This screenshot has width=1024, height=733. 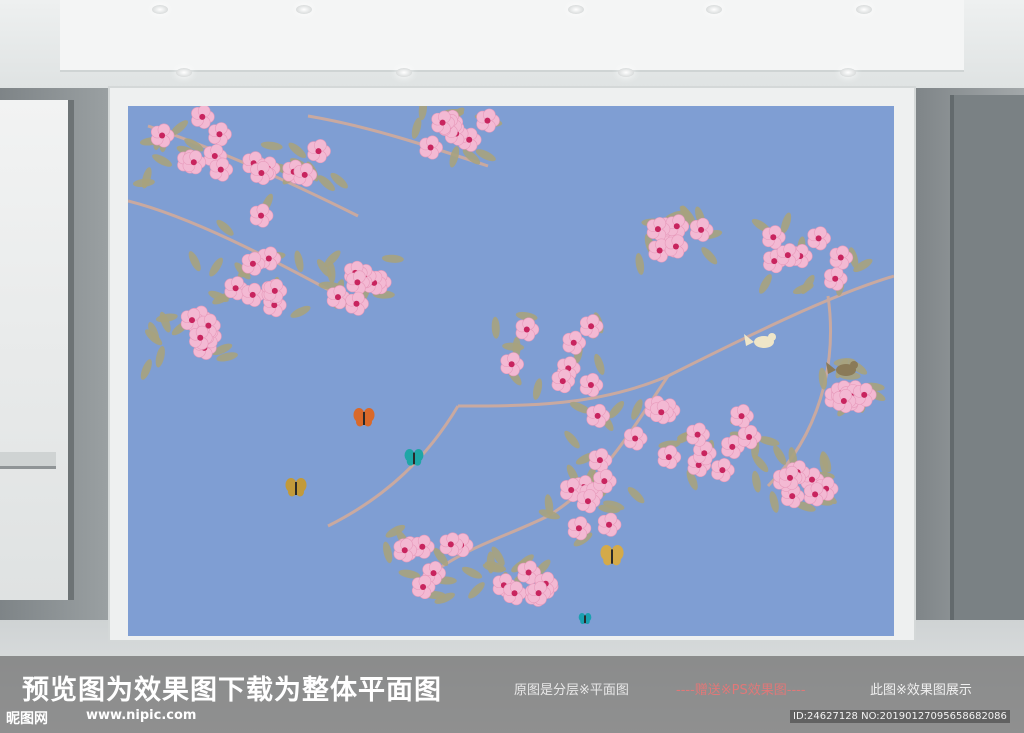 What do you see at coordinates (741, 690) in the screenshot?
I see `note-gift: ----赠送※PS效果图----` at bounding box center [741, 690].